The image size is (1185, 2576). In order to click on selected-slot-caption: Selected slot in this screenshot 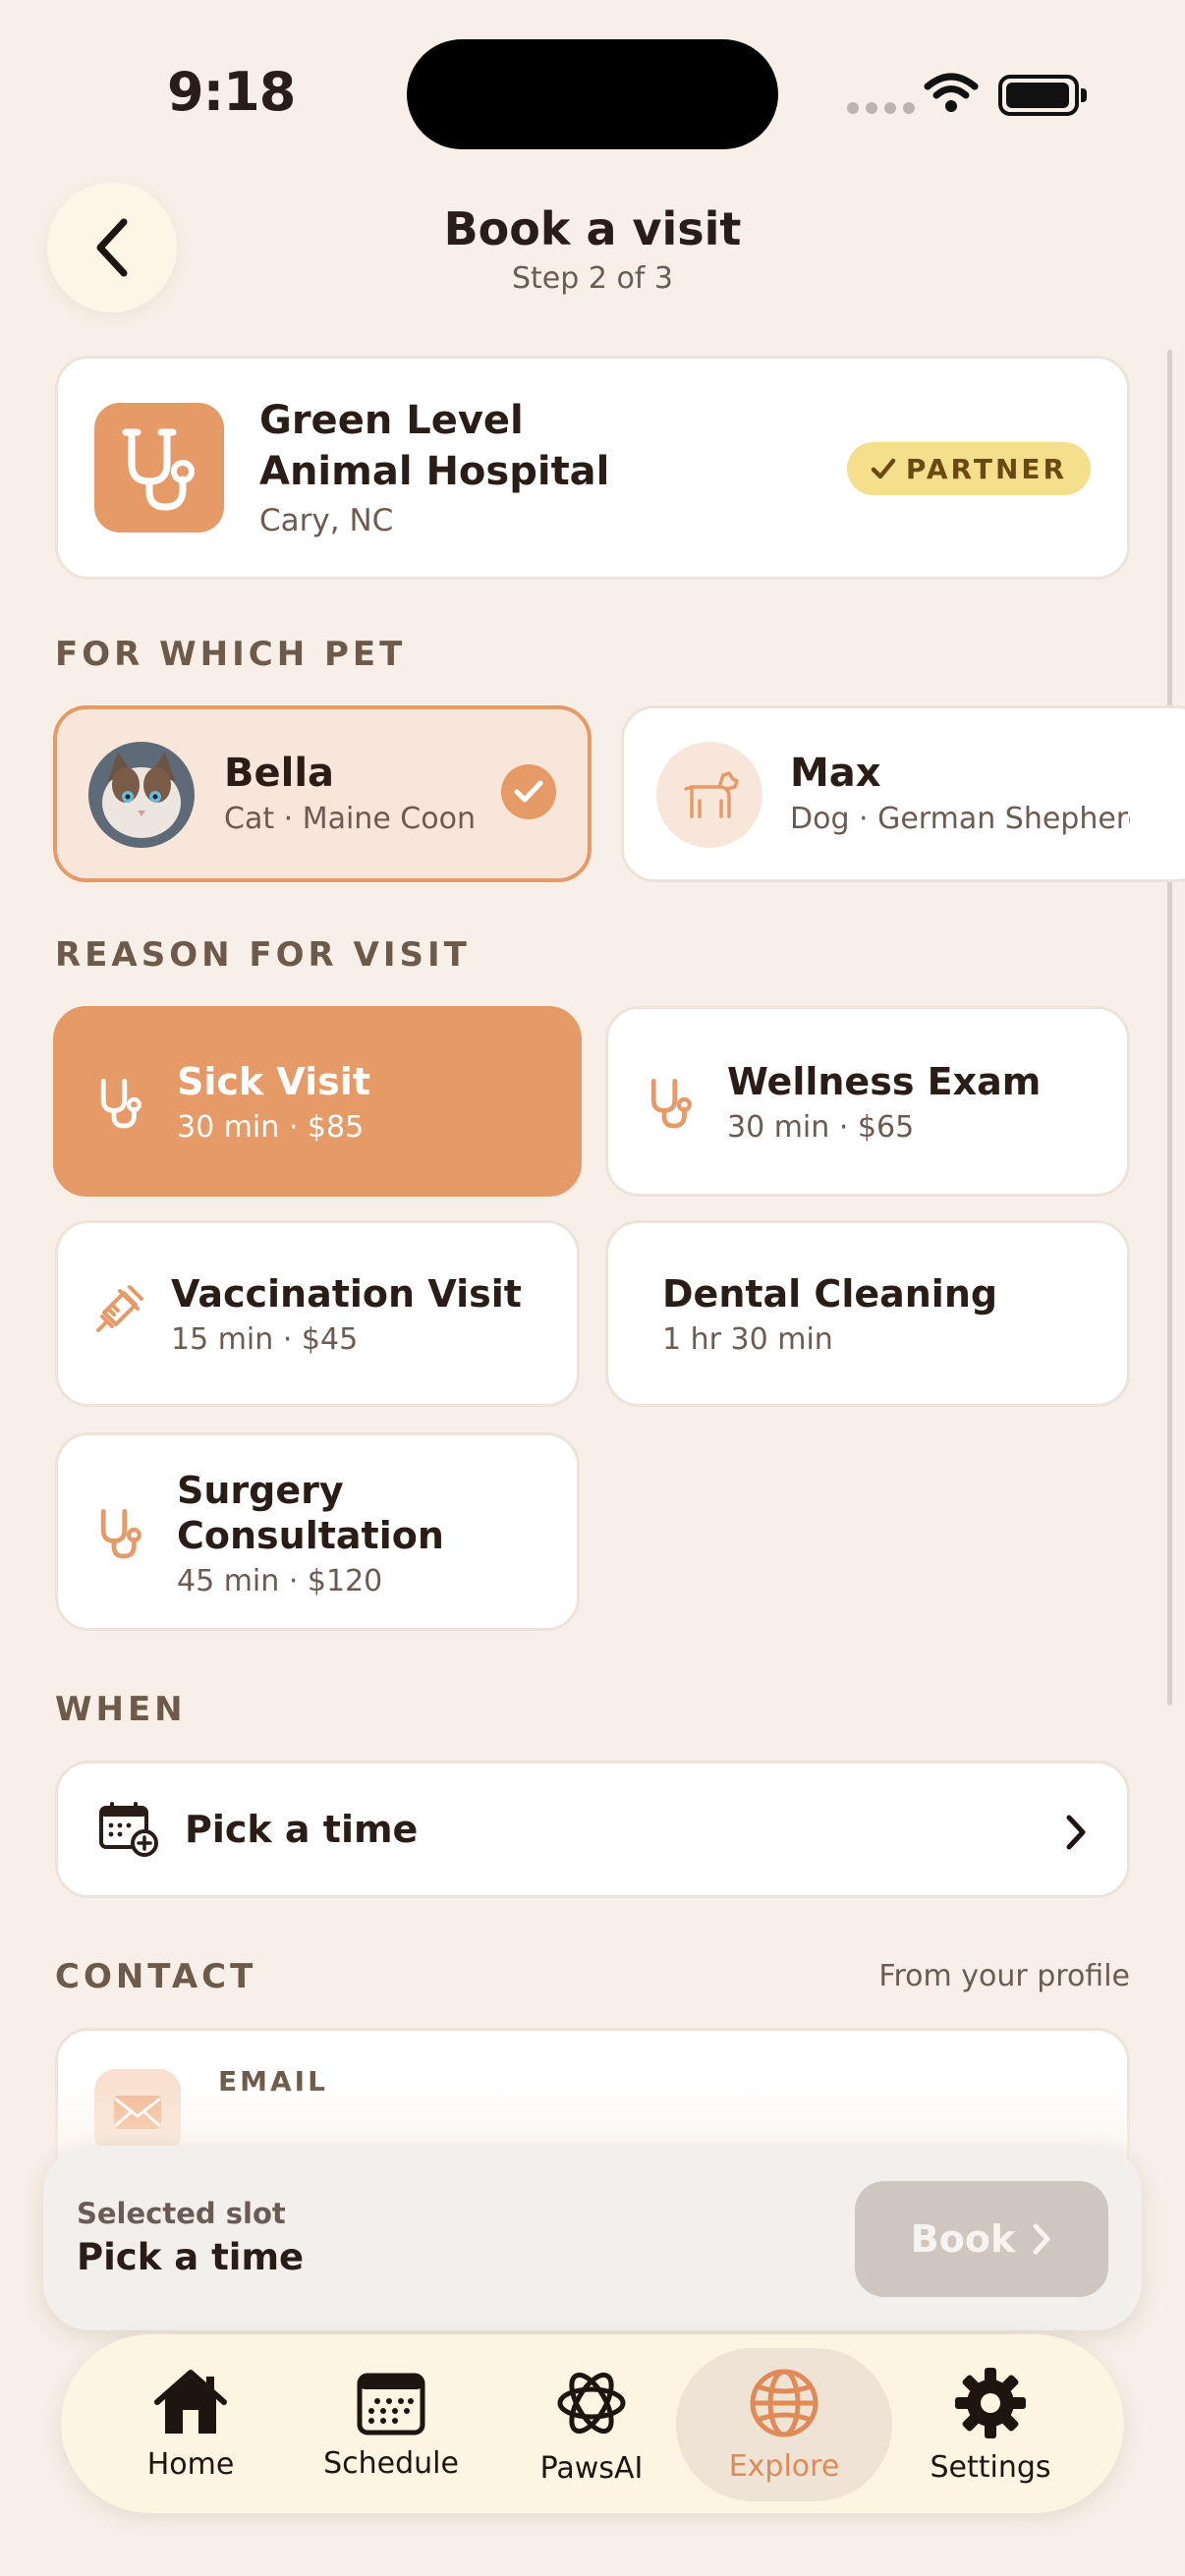, I will do `click(182, 2213)`.